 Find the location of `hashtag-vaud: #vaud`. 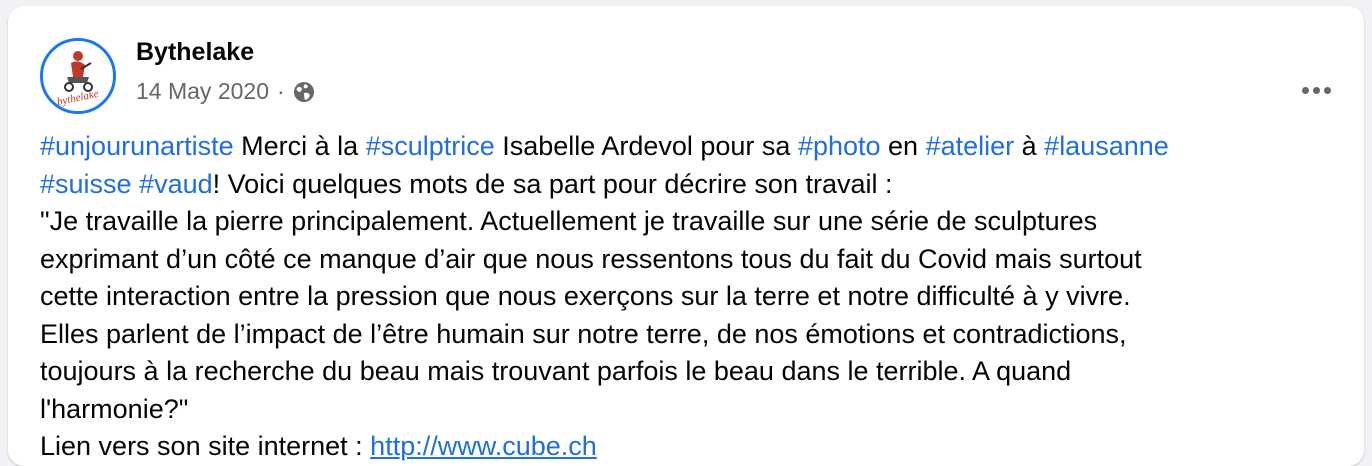

hashtag-vaud: #vaud is located at coordinates (176, 184).